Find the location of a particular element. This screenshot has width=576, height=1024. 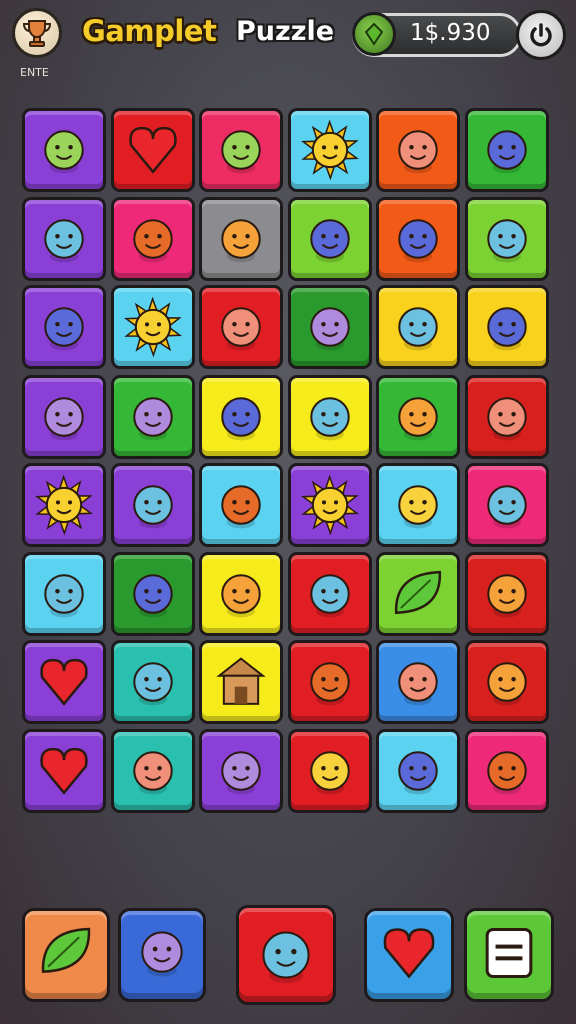

top-bar: ENTE Gamplet Puzzle 1$.930 is located at coordinates (288, 45).